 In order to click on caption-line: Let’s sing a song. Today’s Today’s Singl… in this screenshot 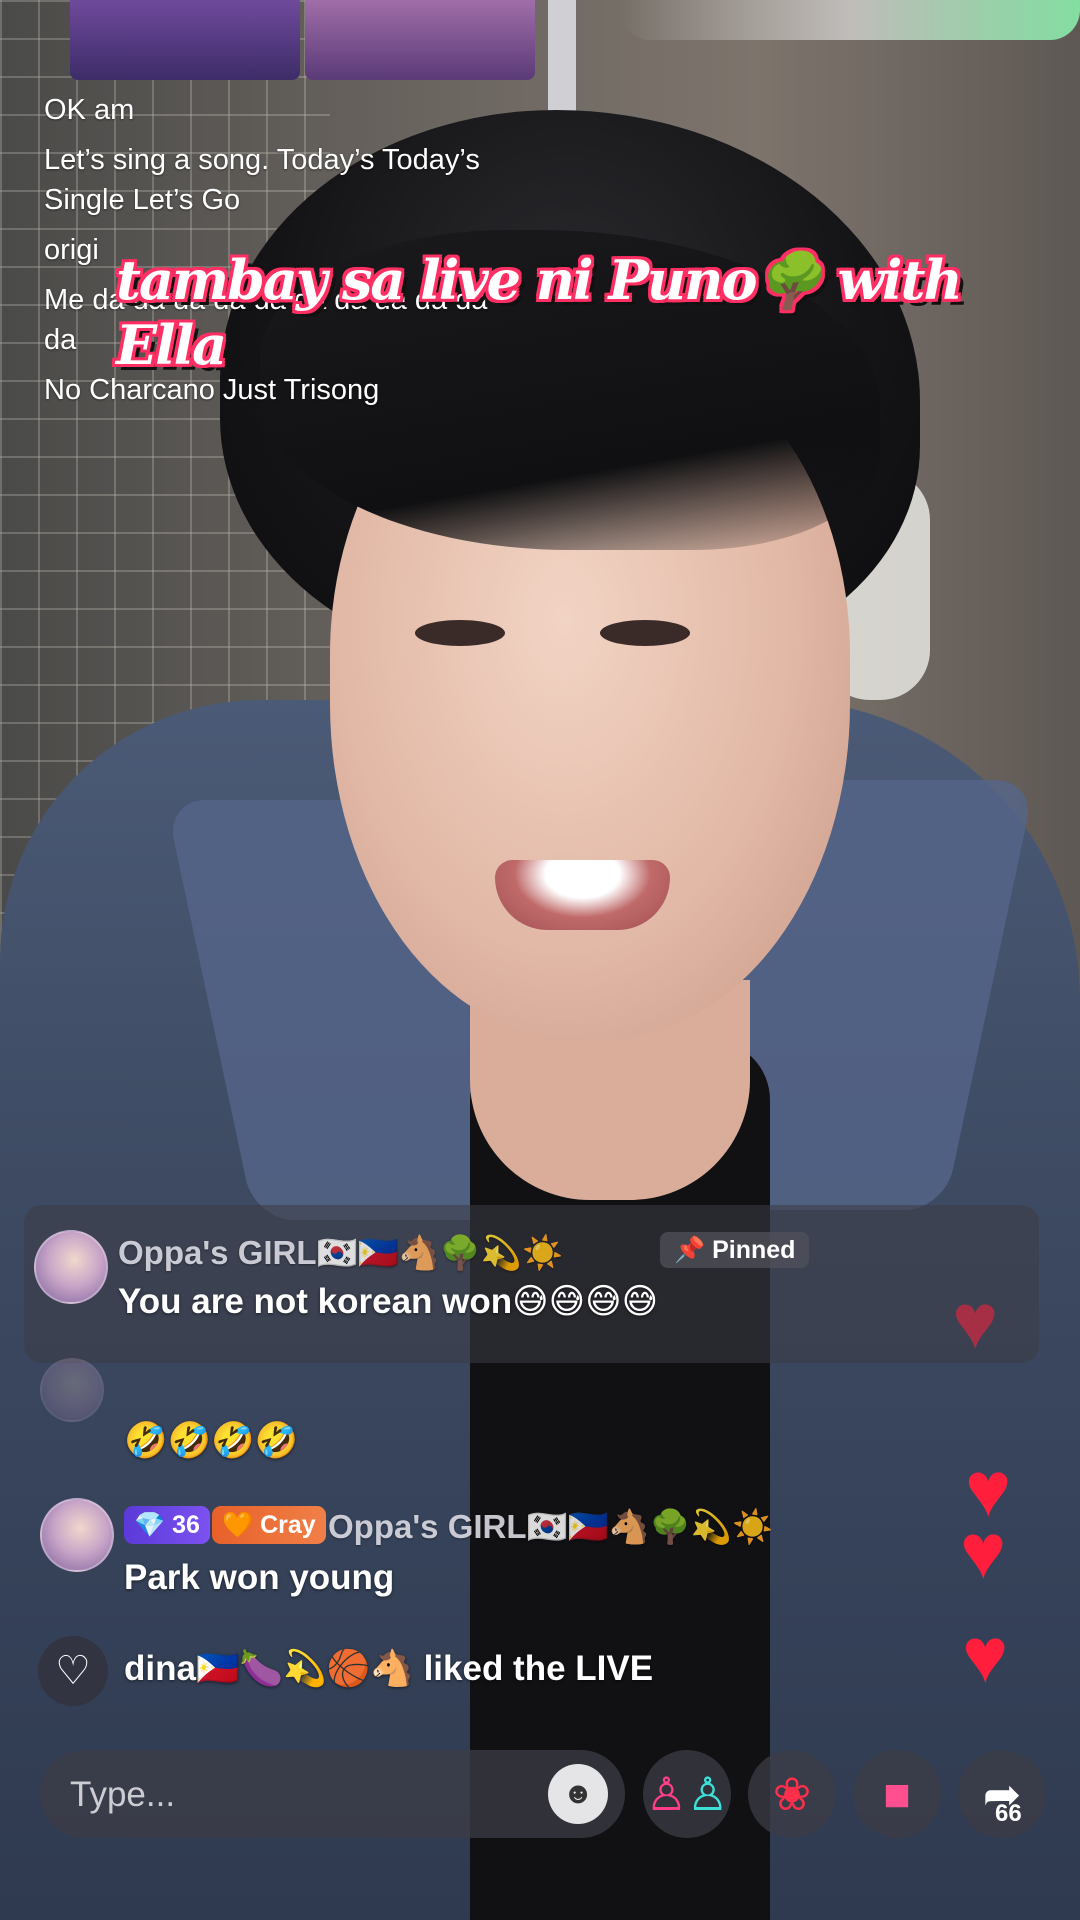, I will do `click(262, 180)`.